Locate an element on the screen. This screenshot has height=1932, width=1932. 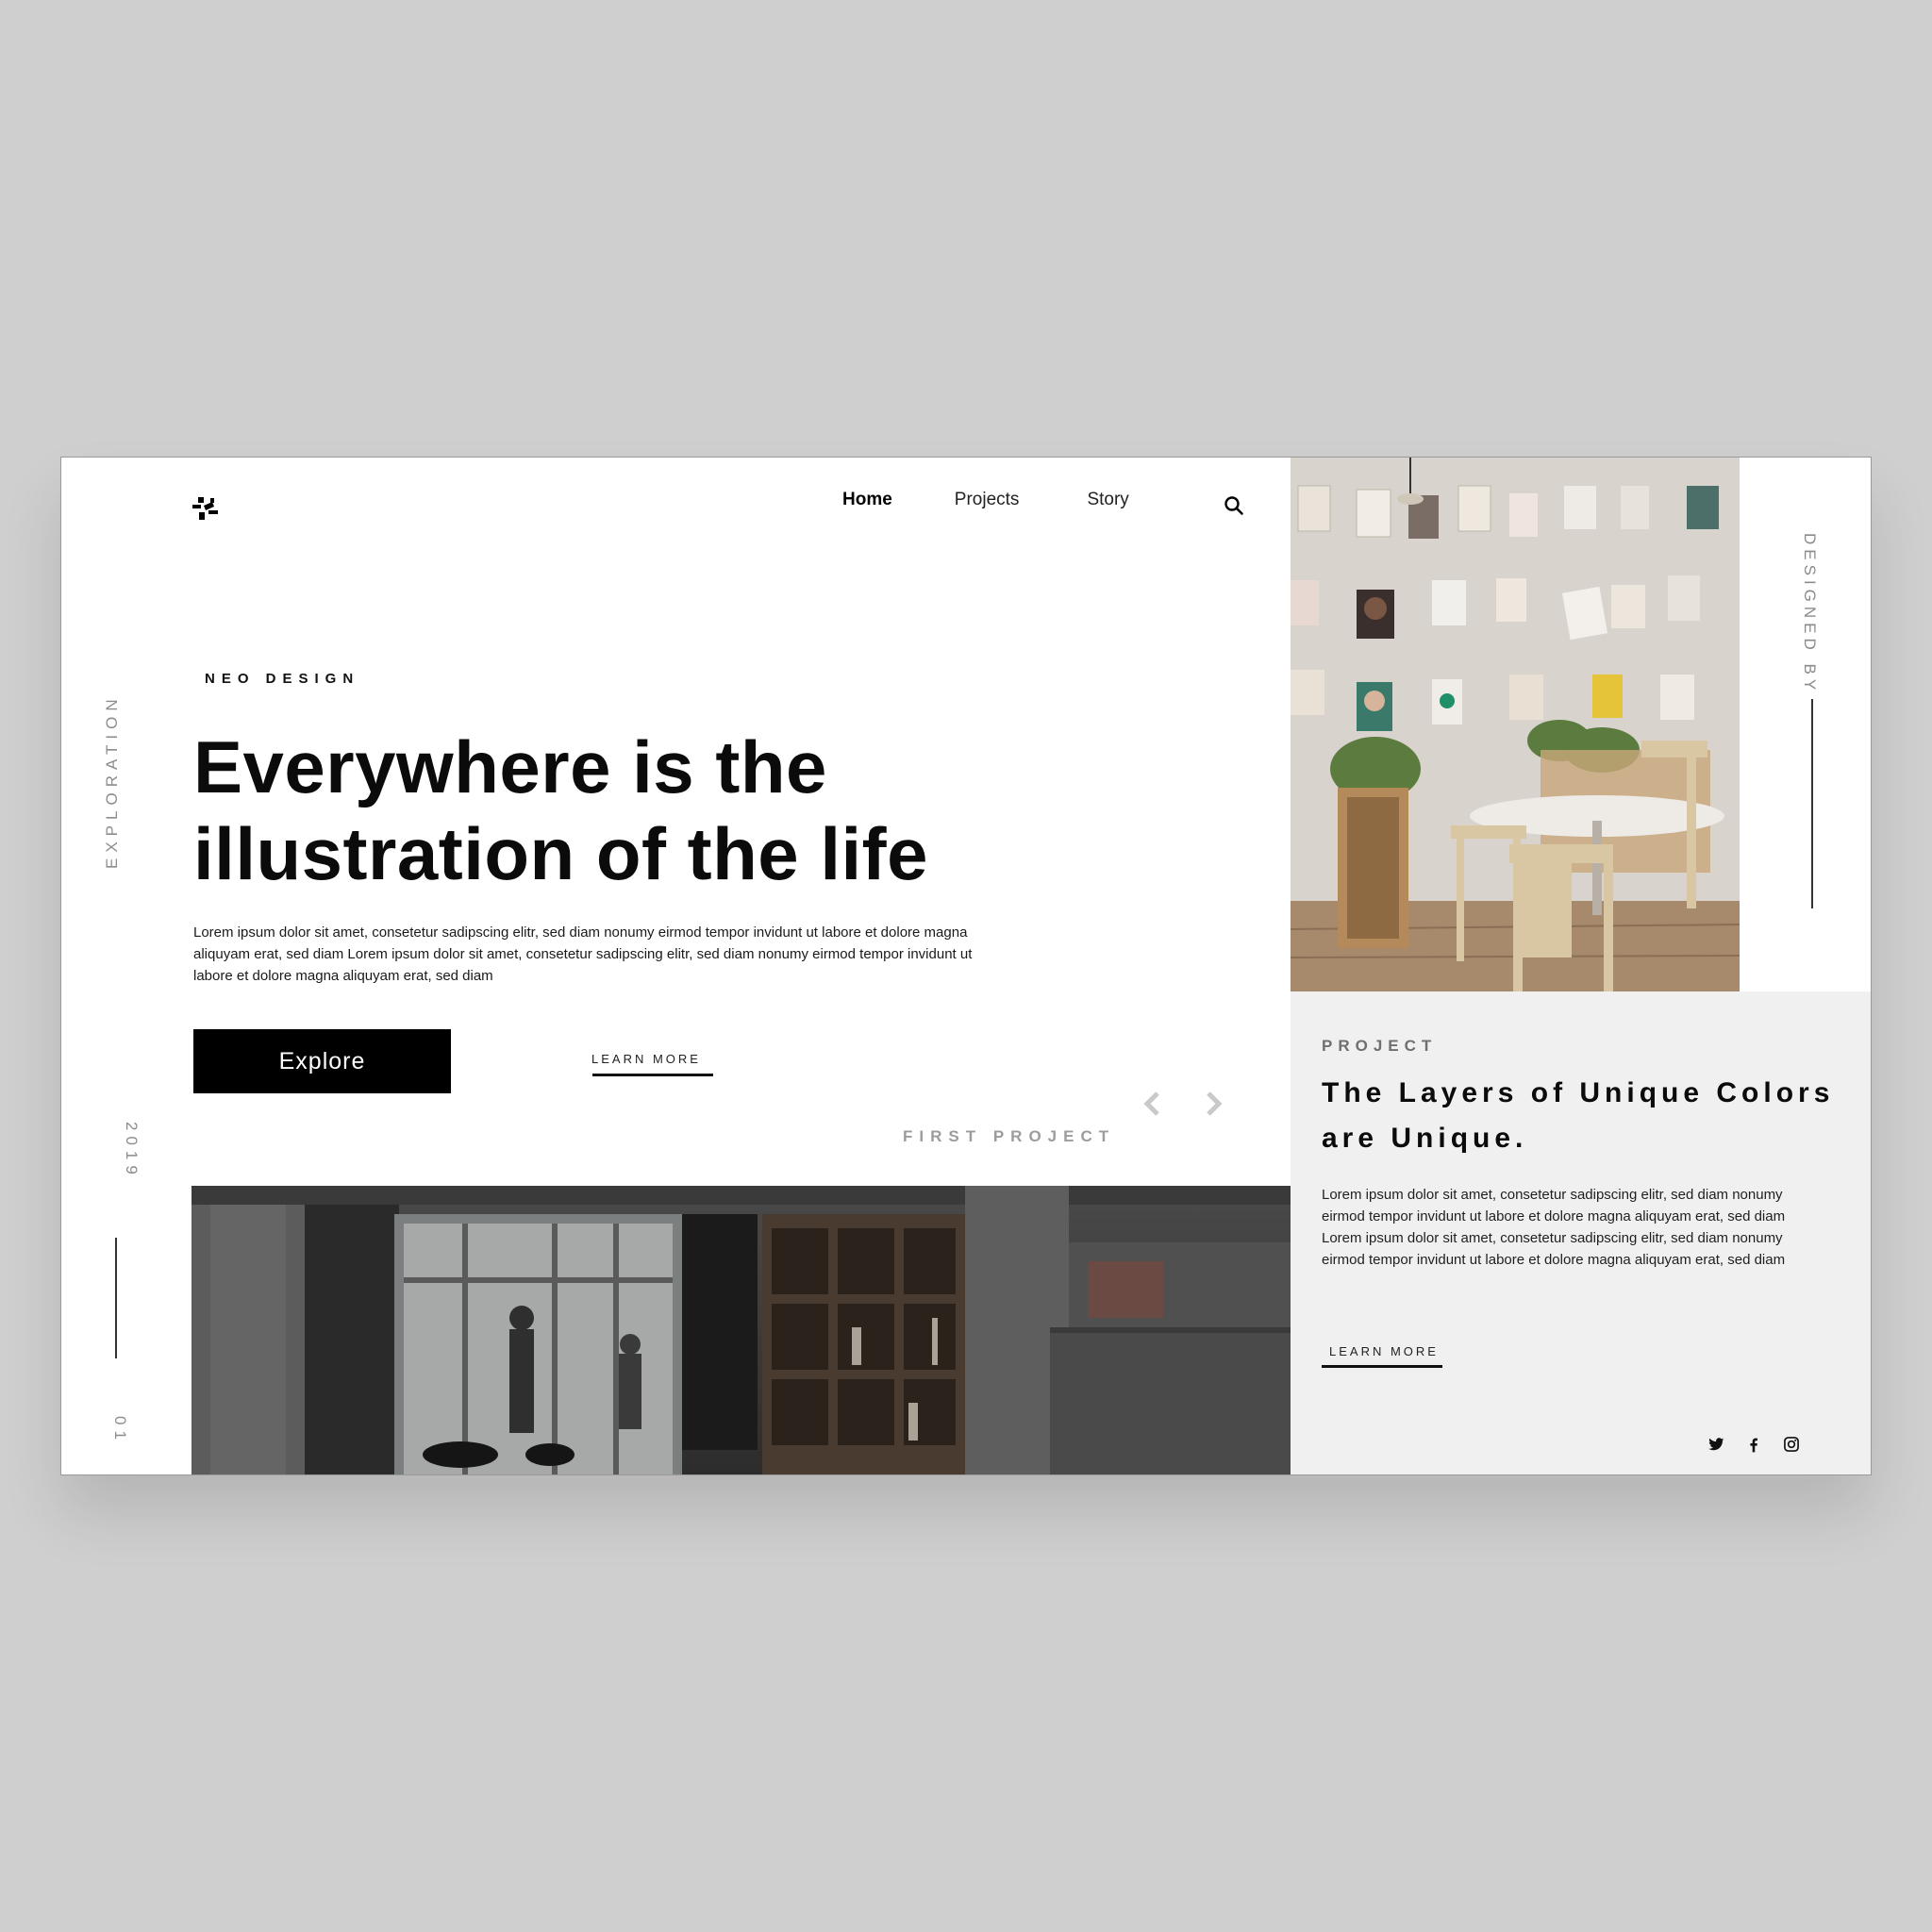
project-learn-more-underline is located at coordinates (1382, 1366).